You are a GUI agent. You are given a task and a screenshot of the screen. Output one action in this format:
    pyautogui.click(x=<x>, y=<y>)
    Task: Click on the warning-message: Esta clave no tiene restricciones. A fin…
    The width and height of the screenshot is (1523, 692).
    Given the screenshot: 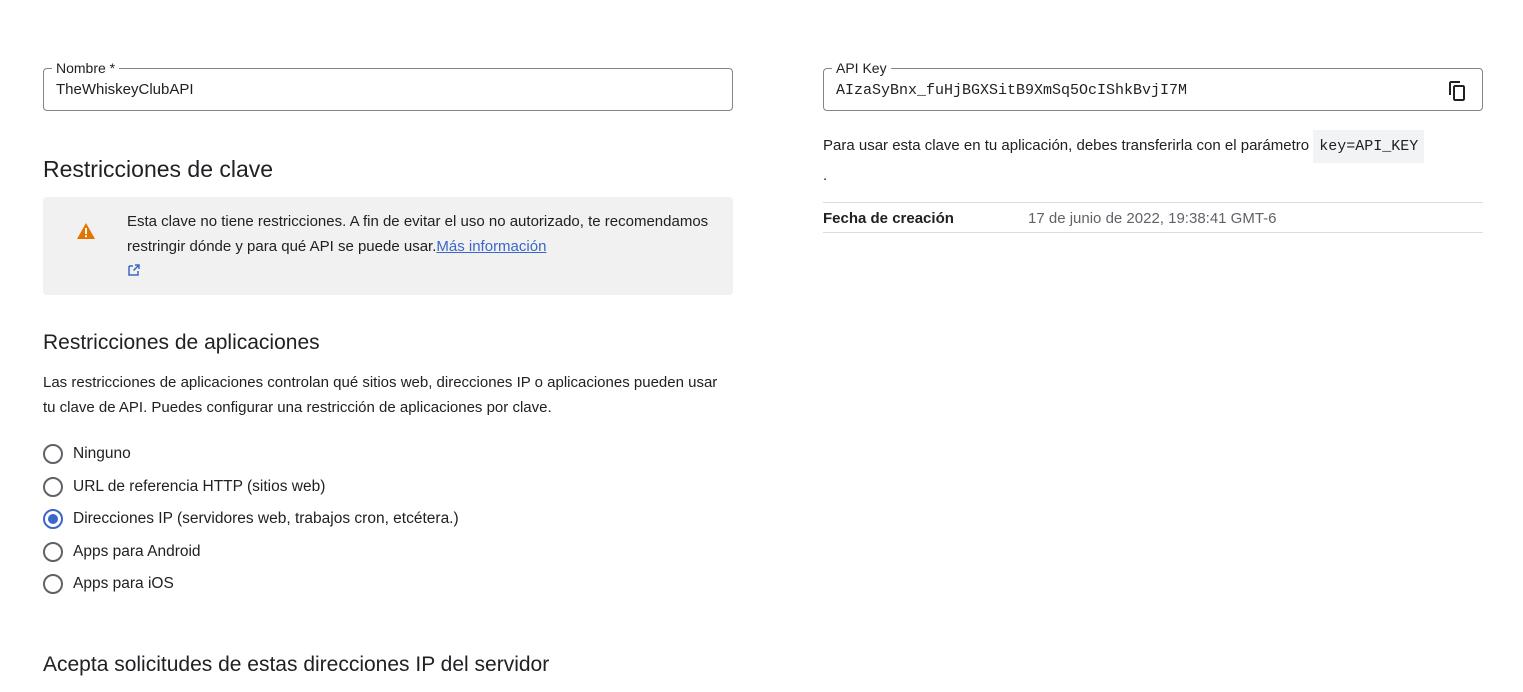 What is the action you would take?
    pyautogui.click(x=422, y=246)
    